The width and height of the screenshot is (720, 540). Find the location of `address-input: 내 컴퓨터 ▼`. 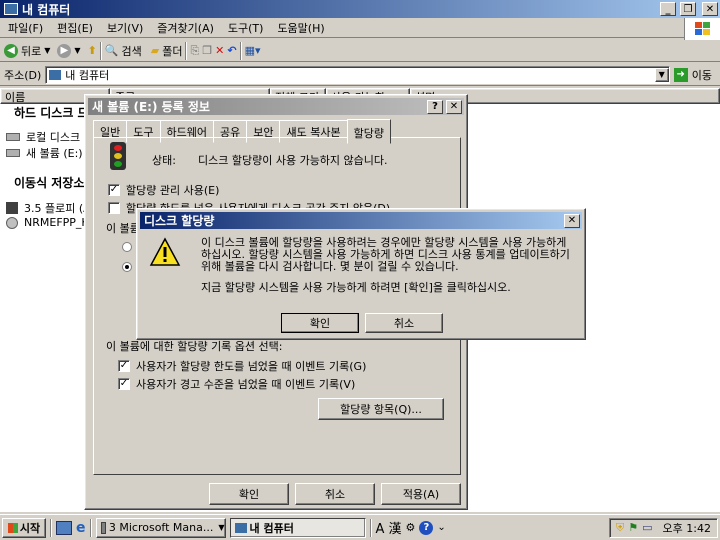

address-input: 내 컴퓨터 ▼ is located at coordinates (357, 74).